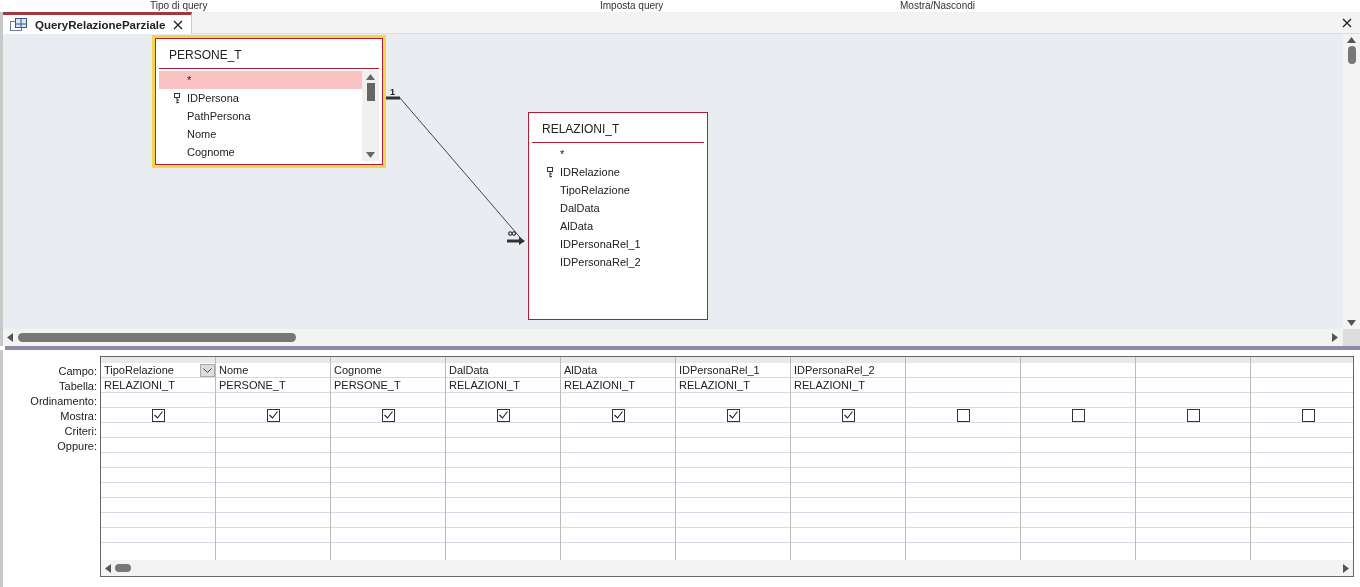 The height and width of the screenshot is (587, 1360). I want to click on field-item: PathPersona, so click(260, 116).